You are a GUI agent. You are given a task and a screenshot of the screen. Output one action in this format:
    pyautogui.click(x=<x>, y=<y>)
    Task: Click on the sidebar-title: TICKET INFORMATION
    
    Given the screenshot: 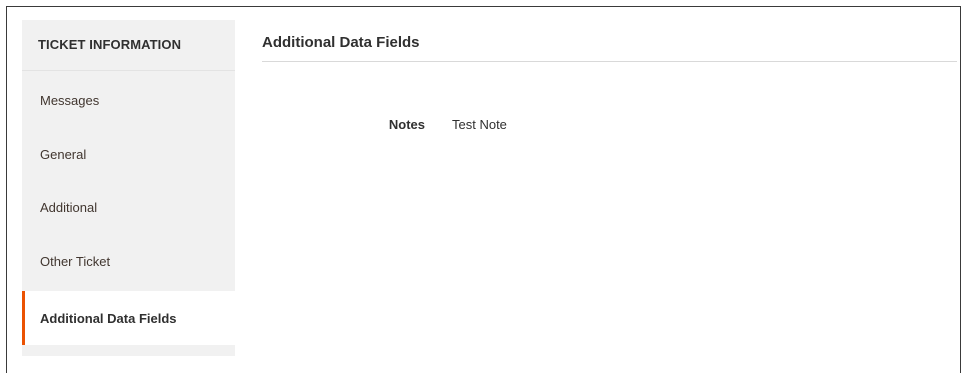 What is the action you would take?
    pyautogui.click(x=128, y=45)
    